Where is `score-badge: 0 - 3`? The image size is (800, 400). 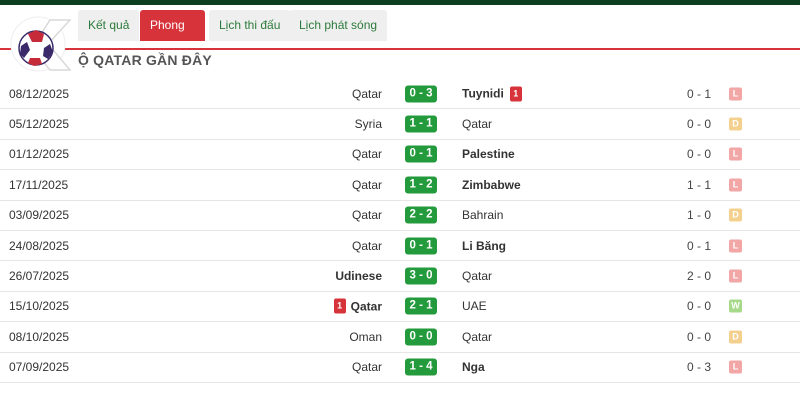 score-badge: 0 - 3 is located at coordinates (421, 94).